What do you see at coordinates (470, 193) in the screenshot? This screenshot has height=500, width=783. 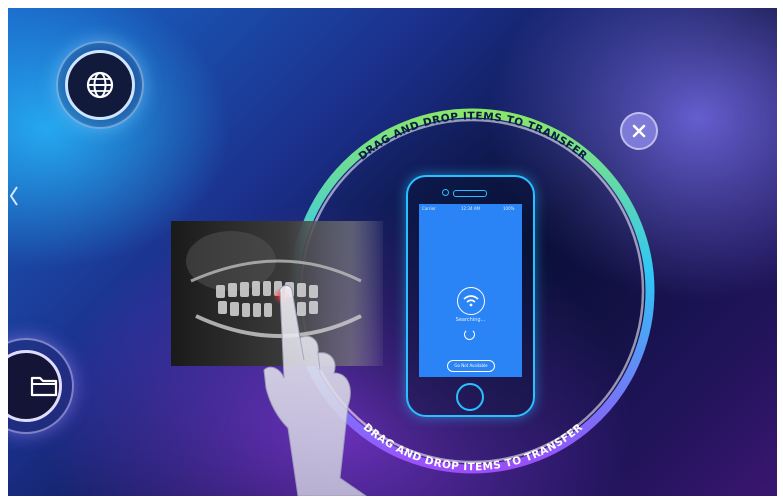 I see `phone-speaker` at bounding box center [470, 193].